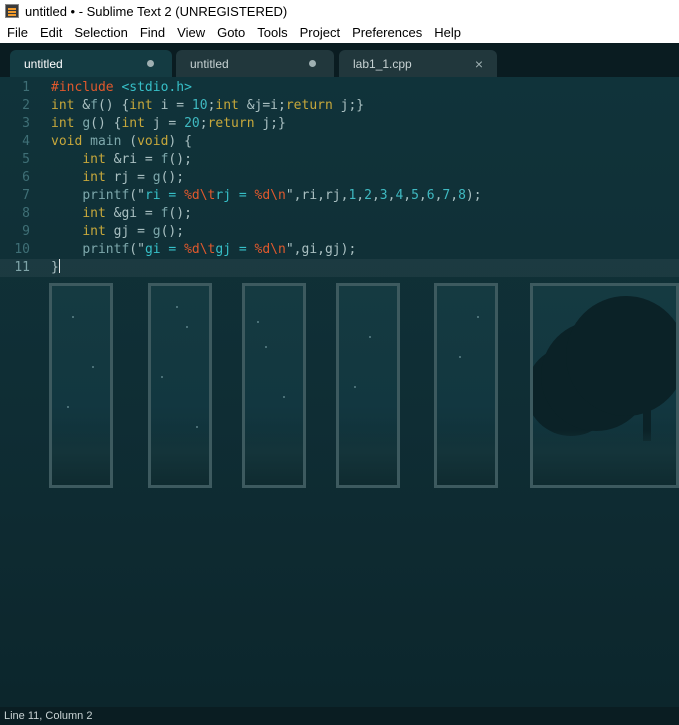 This screenshot has height=725, width=679. I want to click on tab-untitled-2: untitled, so click(255, 63).